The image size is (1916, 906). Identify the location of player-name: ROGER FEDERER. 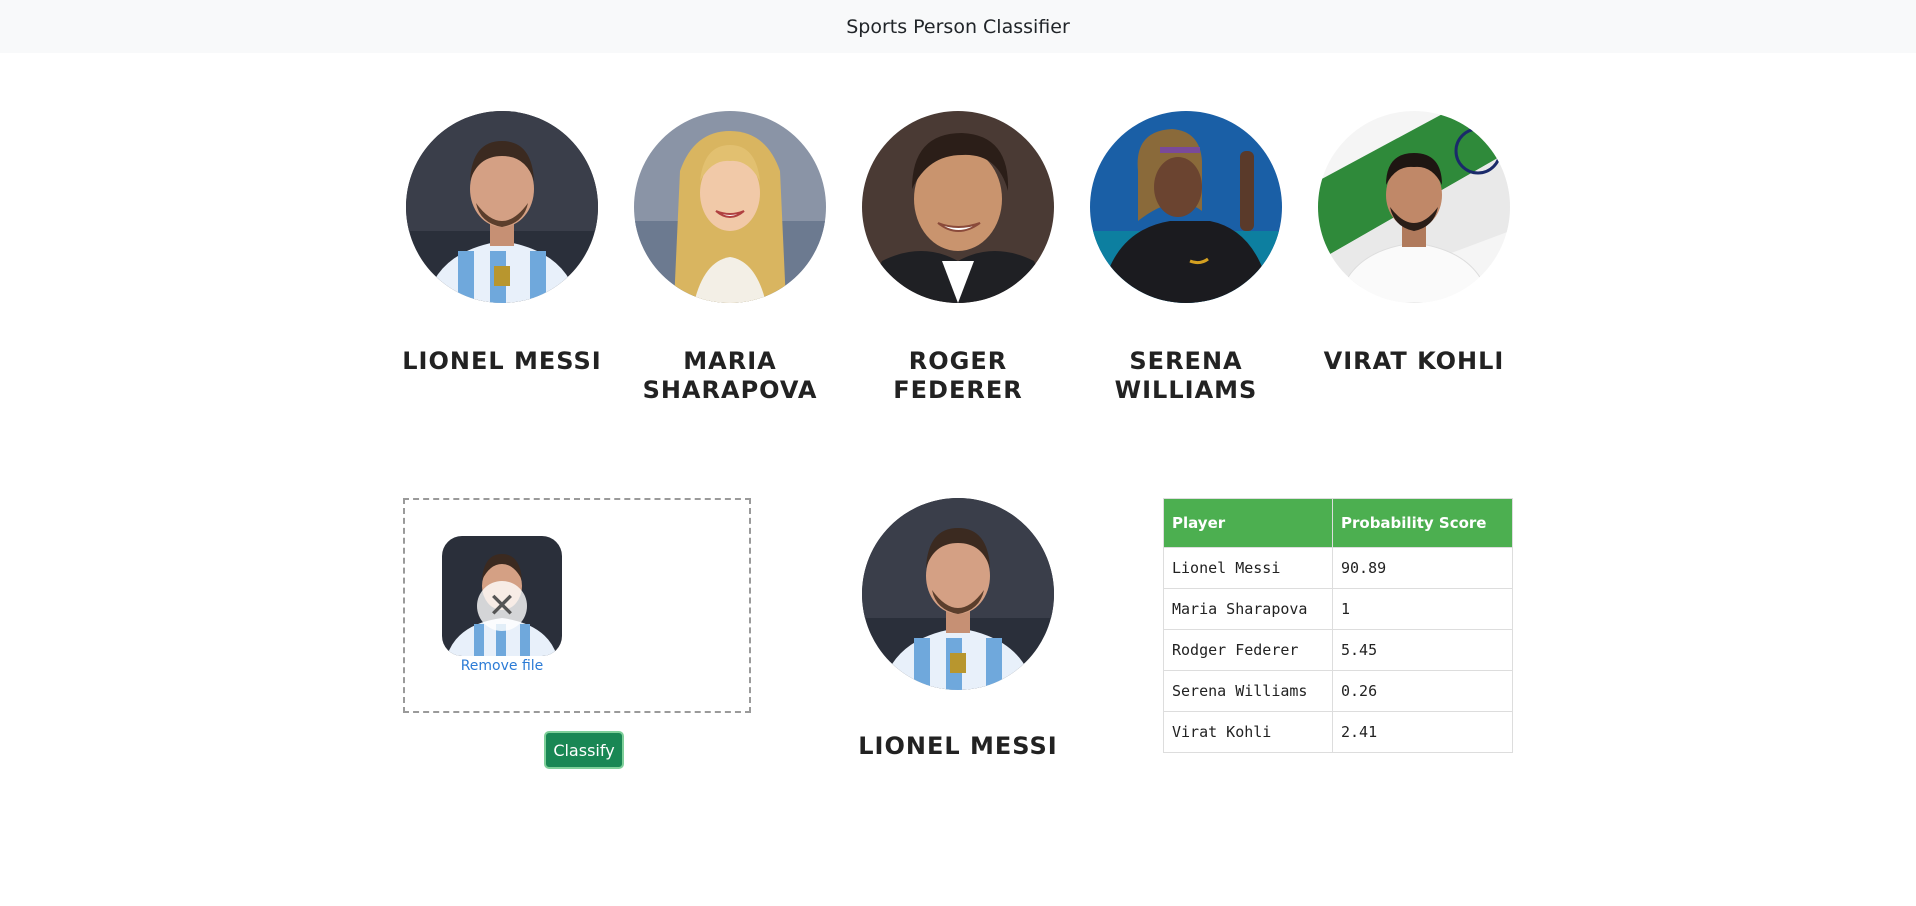
(958, 375).